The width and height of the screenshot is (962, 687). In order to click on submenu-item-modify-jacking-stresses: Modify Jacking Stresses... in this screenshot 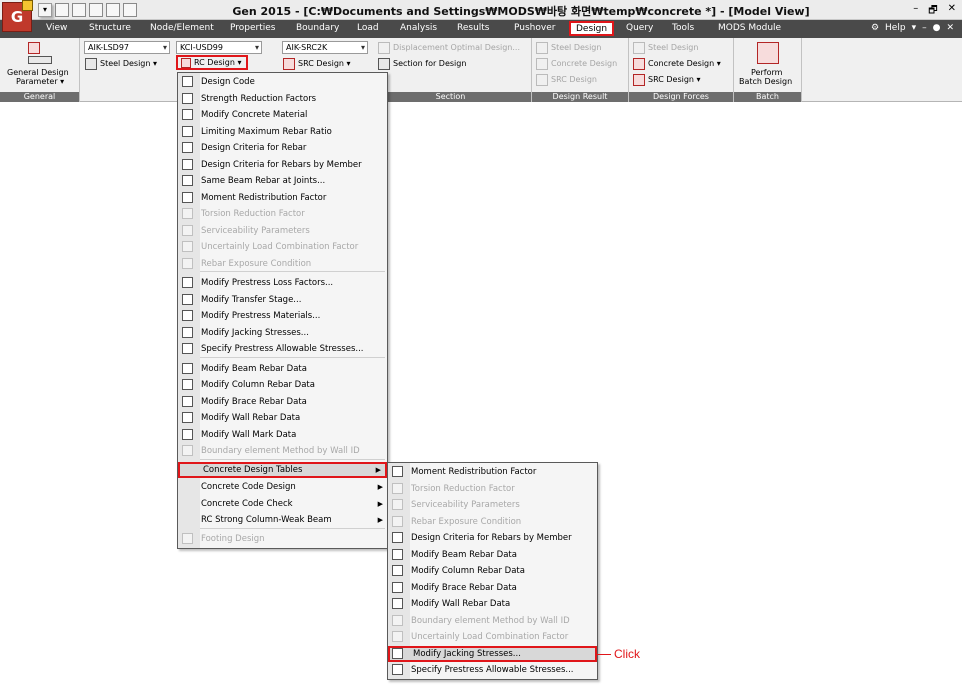, I will do `click(492, 653)`.